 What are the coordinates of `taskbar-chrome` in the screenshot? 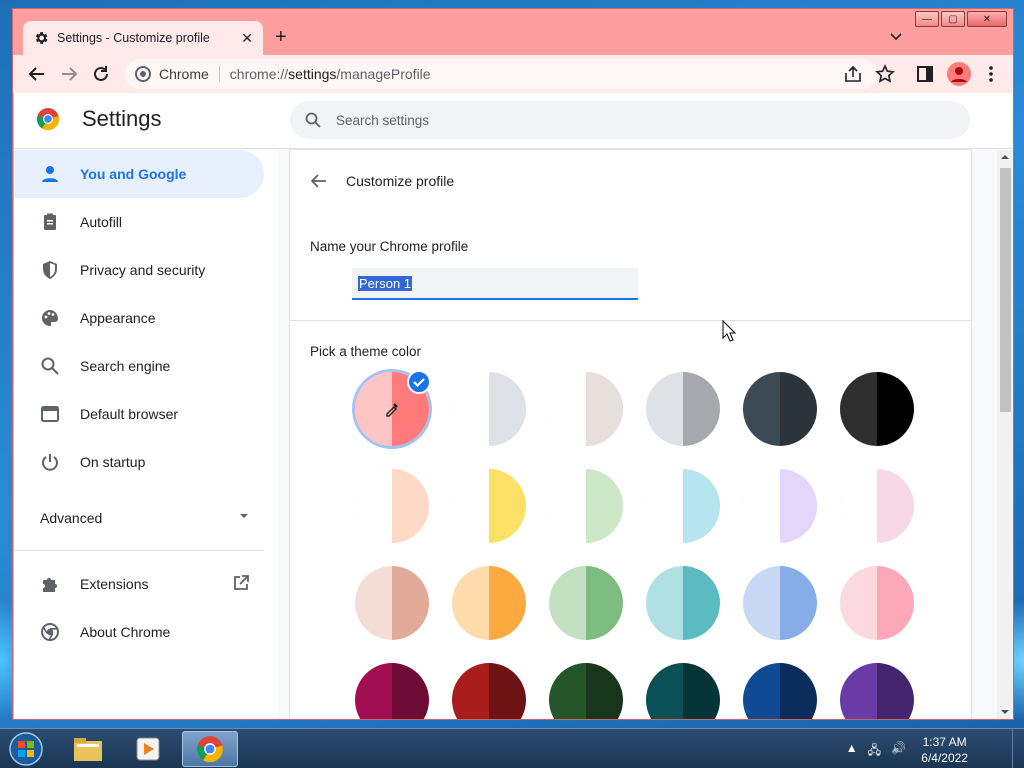 It's located at (210, 749).